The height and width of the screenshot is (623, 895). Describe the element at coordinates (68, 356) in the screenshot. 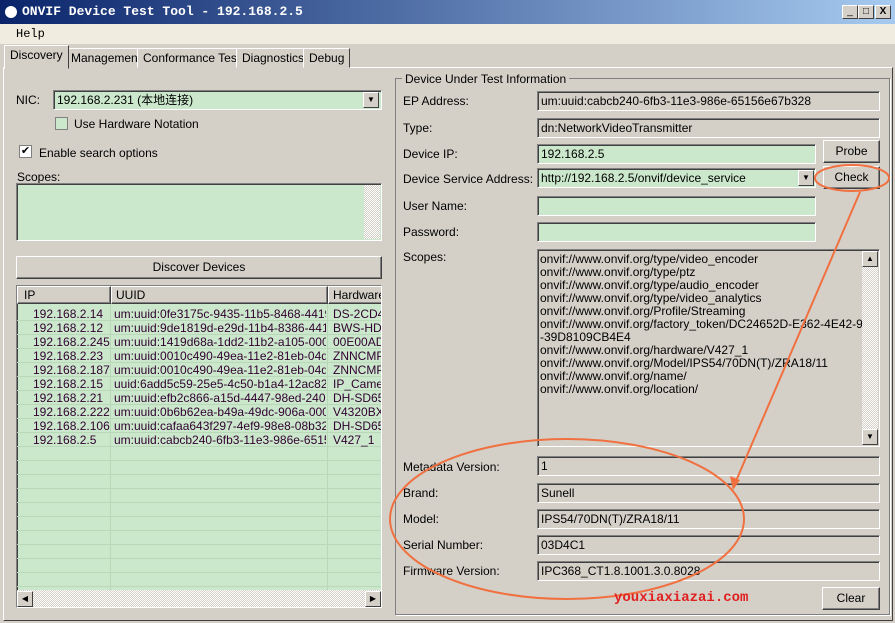

I see `cell-ip: 192.168.2.23` at that location.